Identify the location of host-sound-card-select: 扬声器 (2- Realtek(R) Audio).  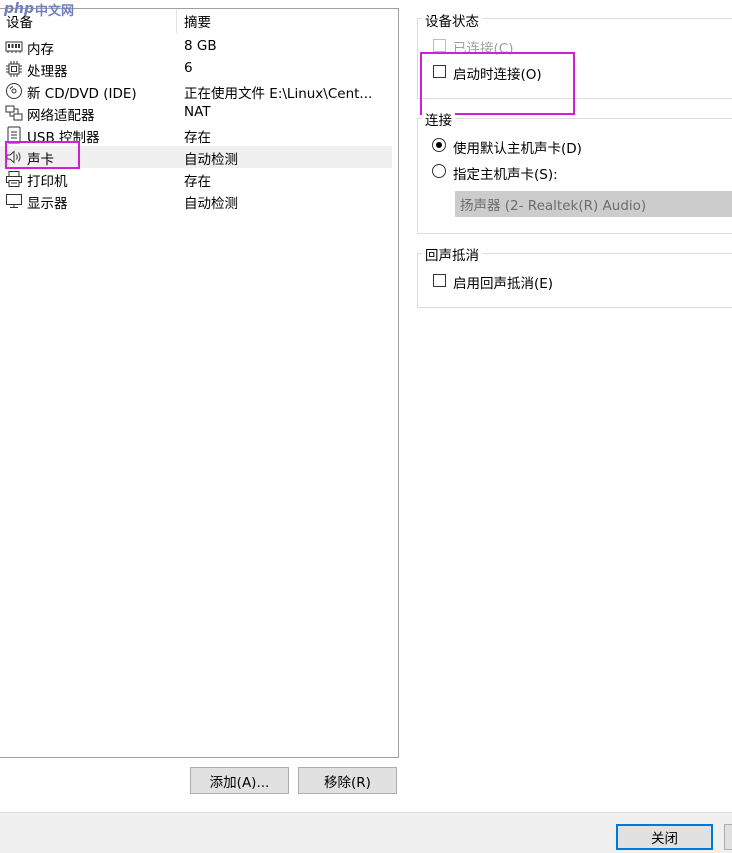
(593, 204).